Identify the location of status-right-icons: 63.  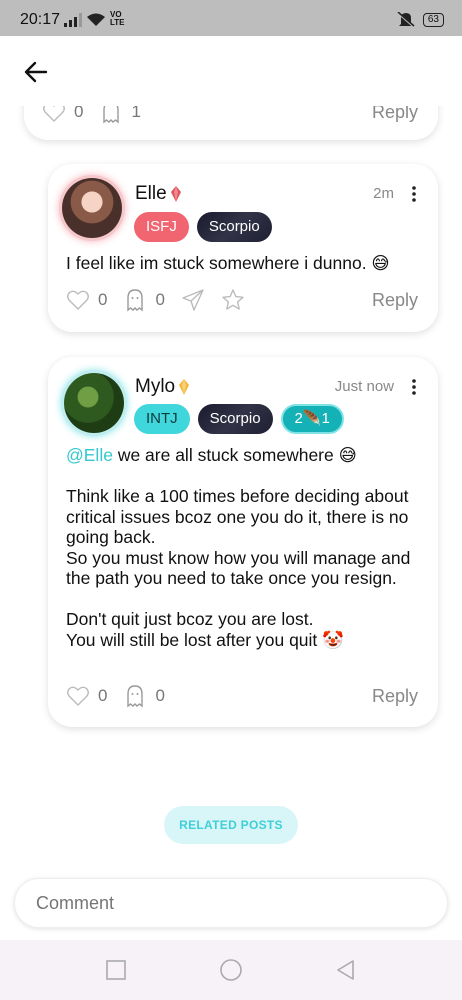
(420, 20).